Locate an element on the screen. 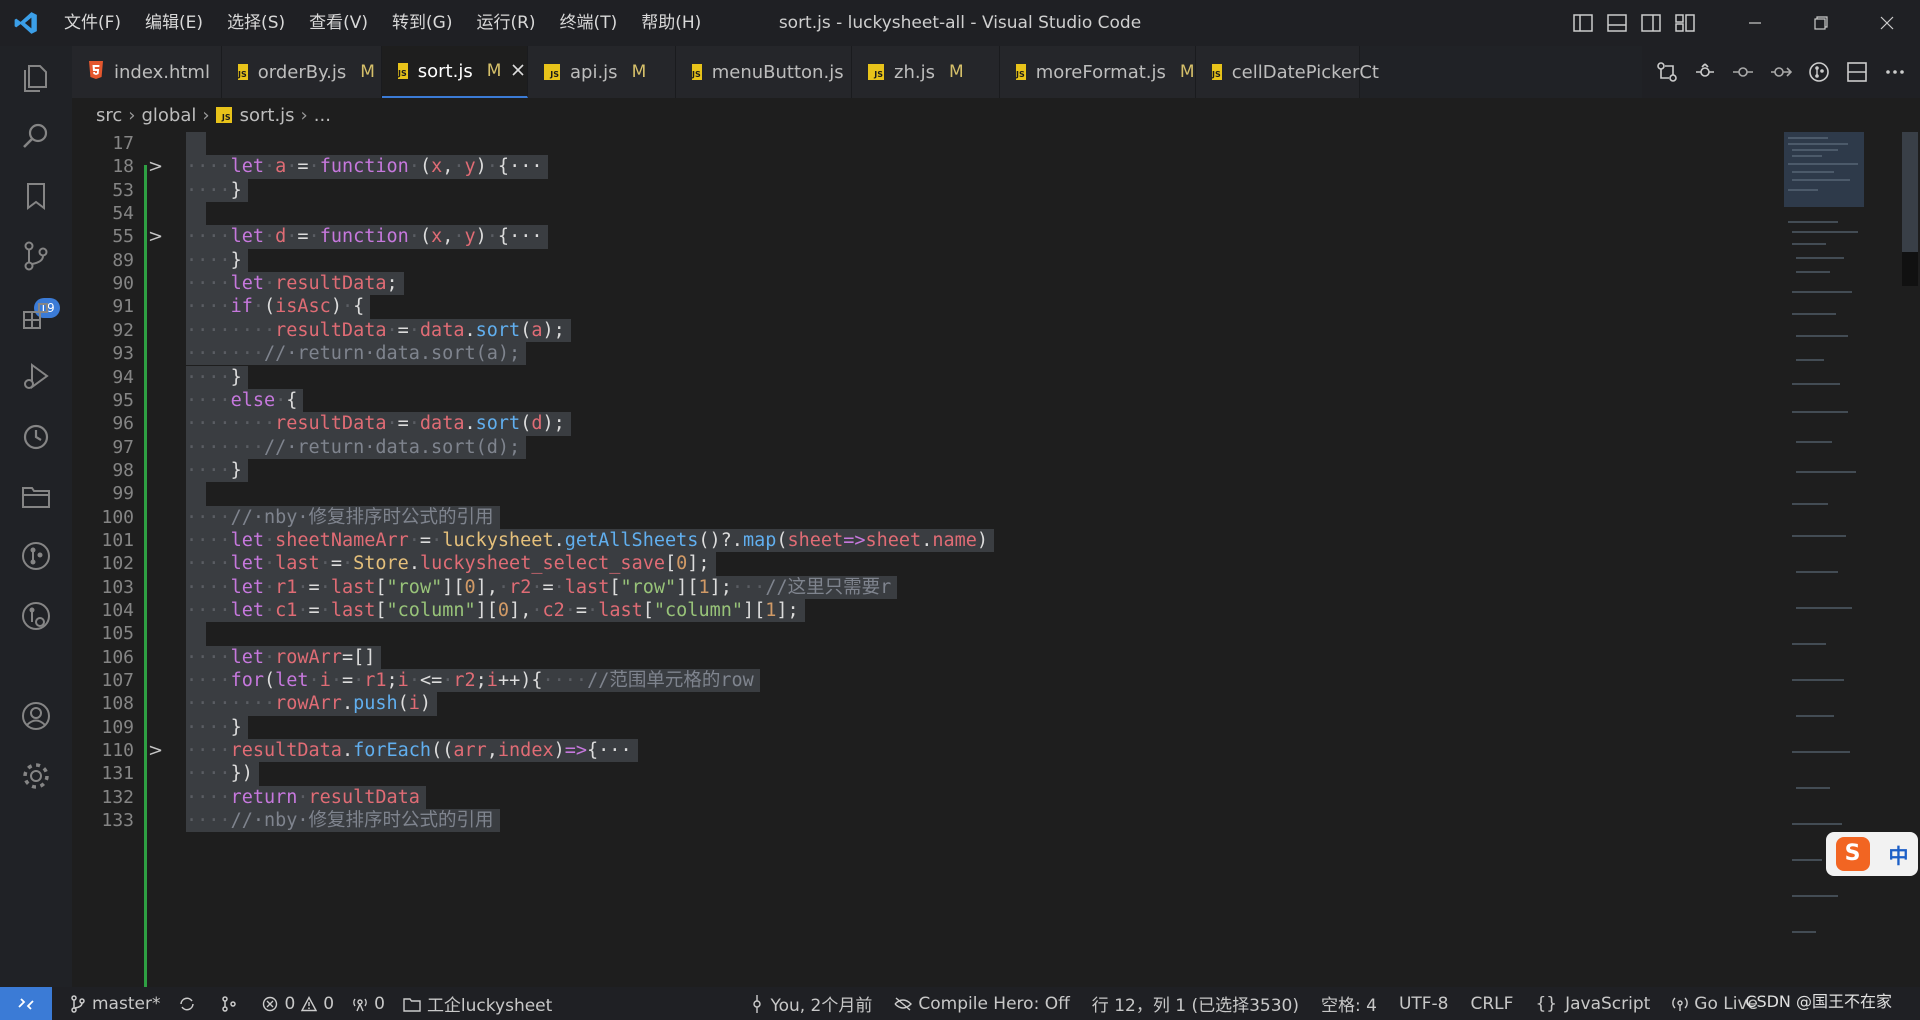 The image size is (1920, 1020). code-line: 108 ········rowArr.push(i) is located at coordinates (925, 704).